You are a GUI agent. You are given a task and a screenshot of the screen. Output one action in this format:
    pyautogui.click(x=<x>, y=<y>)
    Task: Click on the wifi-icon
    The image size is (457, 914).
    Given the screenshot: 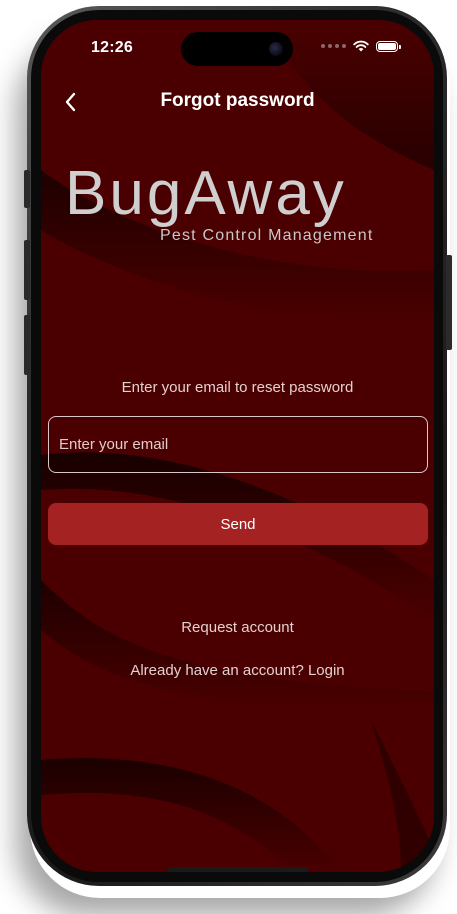 What is the action you would take?
    pyautogui.click(x=361, y=46)
    